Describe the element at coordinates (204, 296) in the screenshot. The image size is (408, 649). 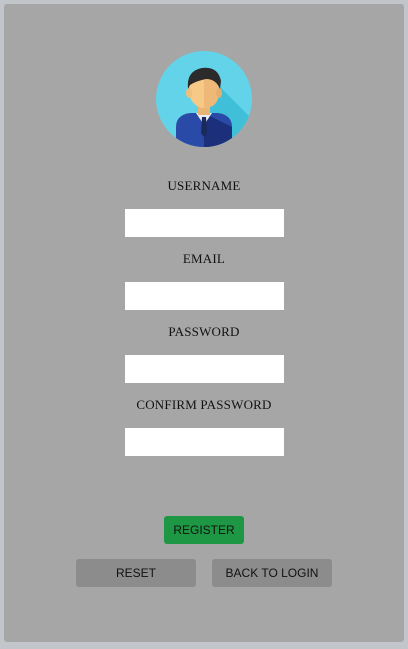
I see `email-input` at that location.